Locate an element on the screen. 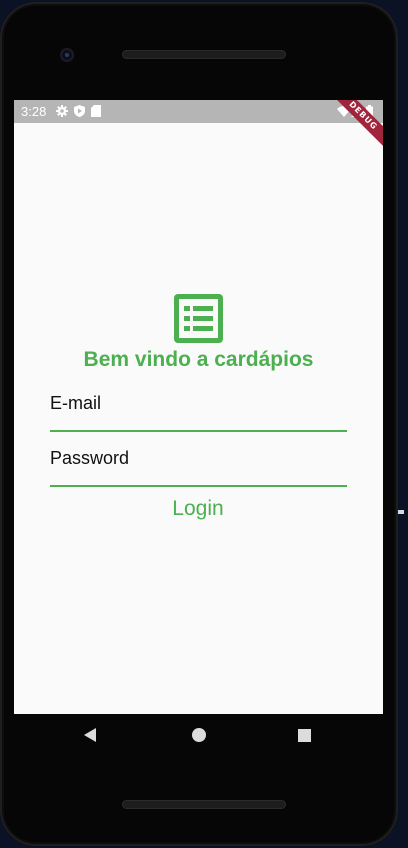  front-camera is located at coordinates (67, 55).